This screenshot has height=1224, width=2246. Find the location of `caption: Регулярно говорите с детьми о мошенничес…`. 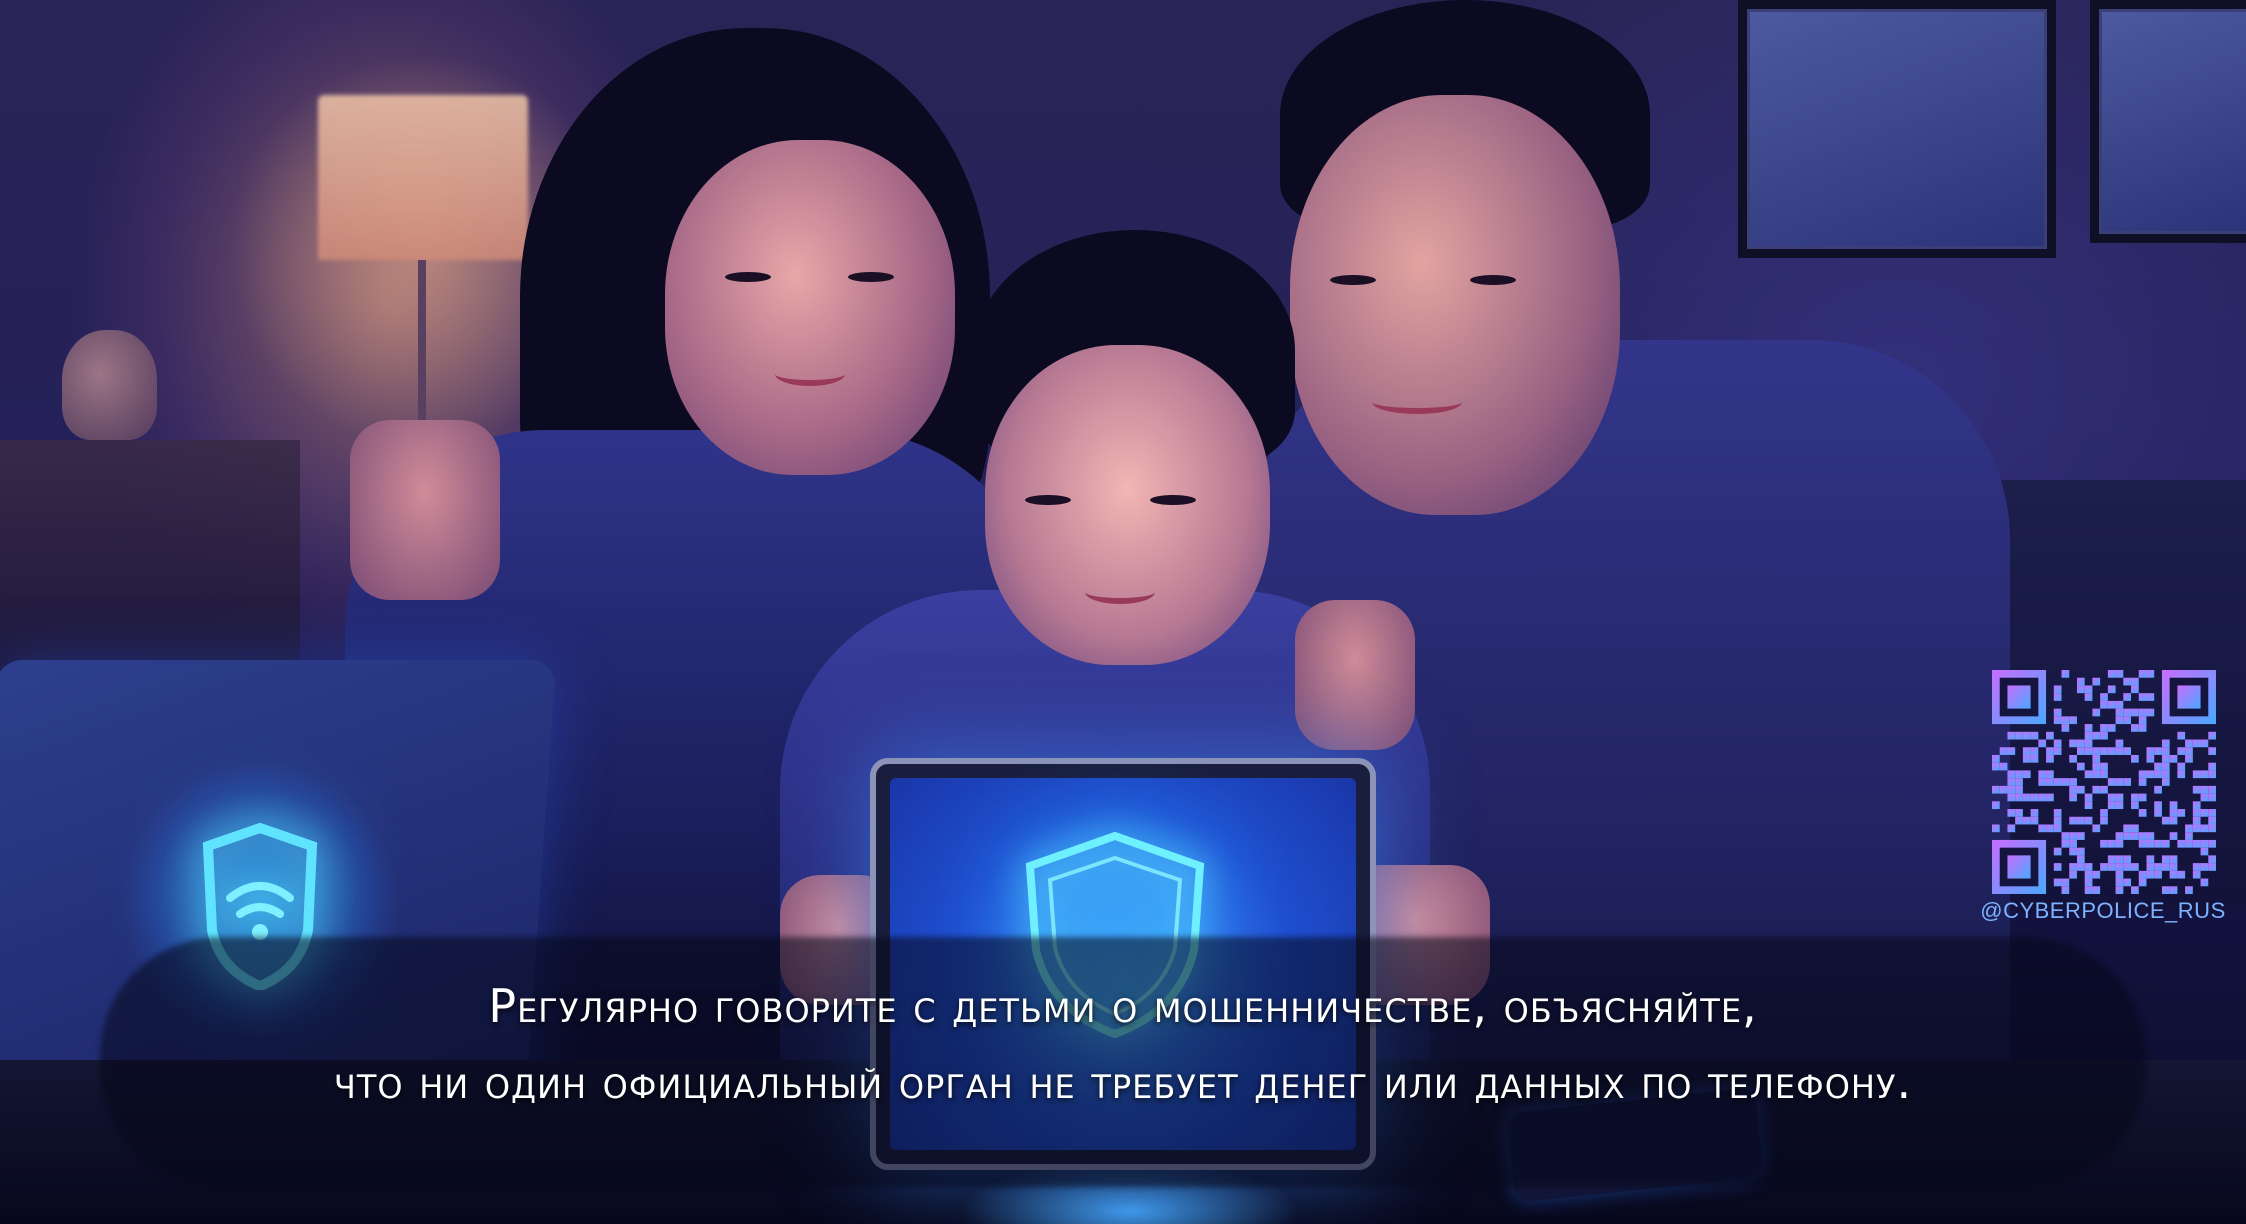

caption: Регулярно говорите с детьми о мошенничес… is located at coordinates (1123, 1044).